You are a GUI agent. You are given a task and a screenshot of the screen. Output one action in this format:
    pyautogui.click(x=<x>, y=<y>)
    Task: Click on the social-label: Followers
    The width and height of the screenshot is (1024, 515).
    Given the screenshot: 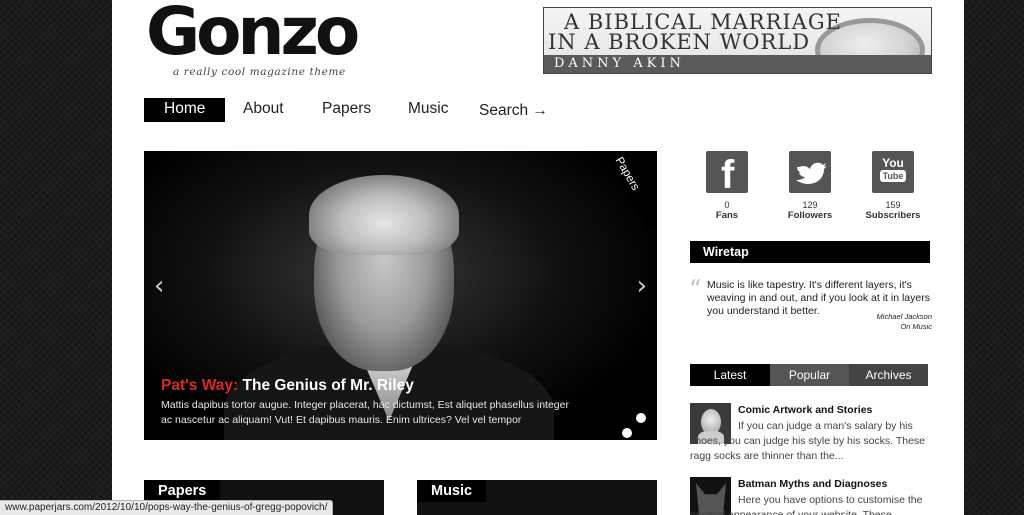 What is the action you would take?
    pyautogui.click(x=810, y=215)
    